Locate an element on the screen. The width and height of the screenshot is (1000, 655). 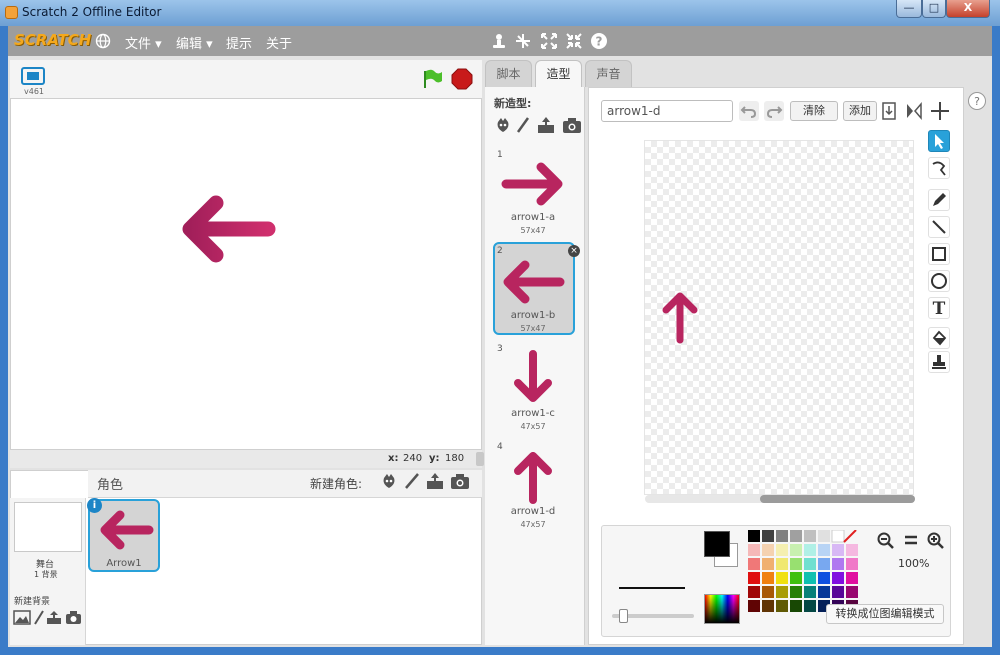
paint-sprite-icon is located at coordinates (412, 481).